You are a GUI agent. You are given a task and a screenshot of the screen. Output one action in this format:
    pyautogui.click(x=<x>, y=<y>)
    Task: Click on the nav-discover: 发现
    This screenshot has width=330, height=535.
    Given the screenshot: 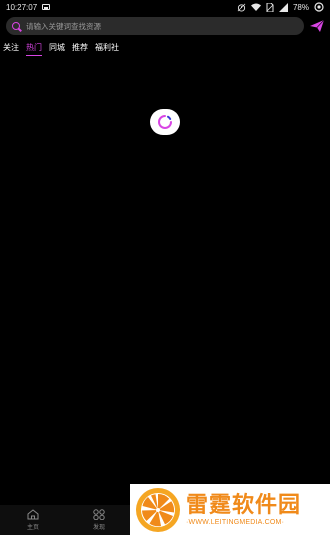 What is the action you would take?
    pyautogui.click(x=99, y=520)
    